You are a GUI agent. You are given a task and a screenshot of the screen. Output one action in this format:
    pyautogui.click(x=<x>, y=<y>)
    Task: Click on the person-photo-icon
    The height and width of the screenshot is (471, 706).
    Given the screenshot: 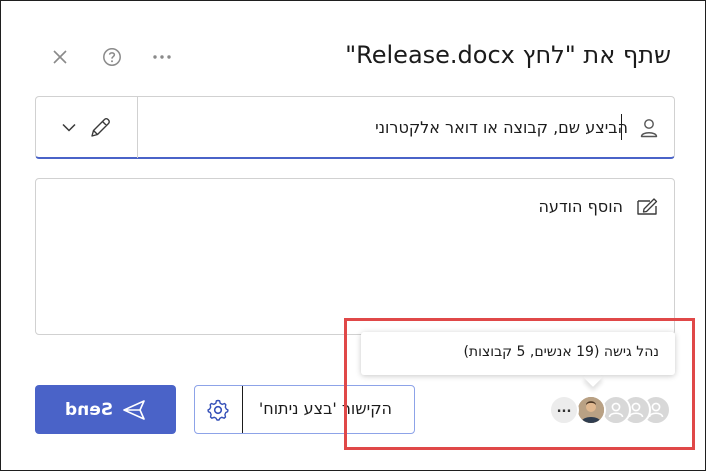 What is the action you would take?
    pyautogui.click(x=591, y=410)
    